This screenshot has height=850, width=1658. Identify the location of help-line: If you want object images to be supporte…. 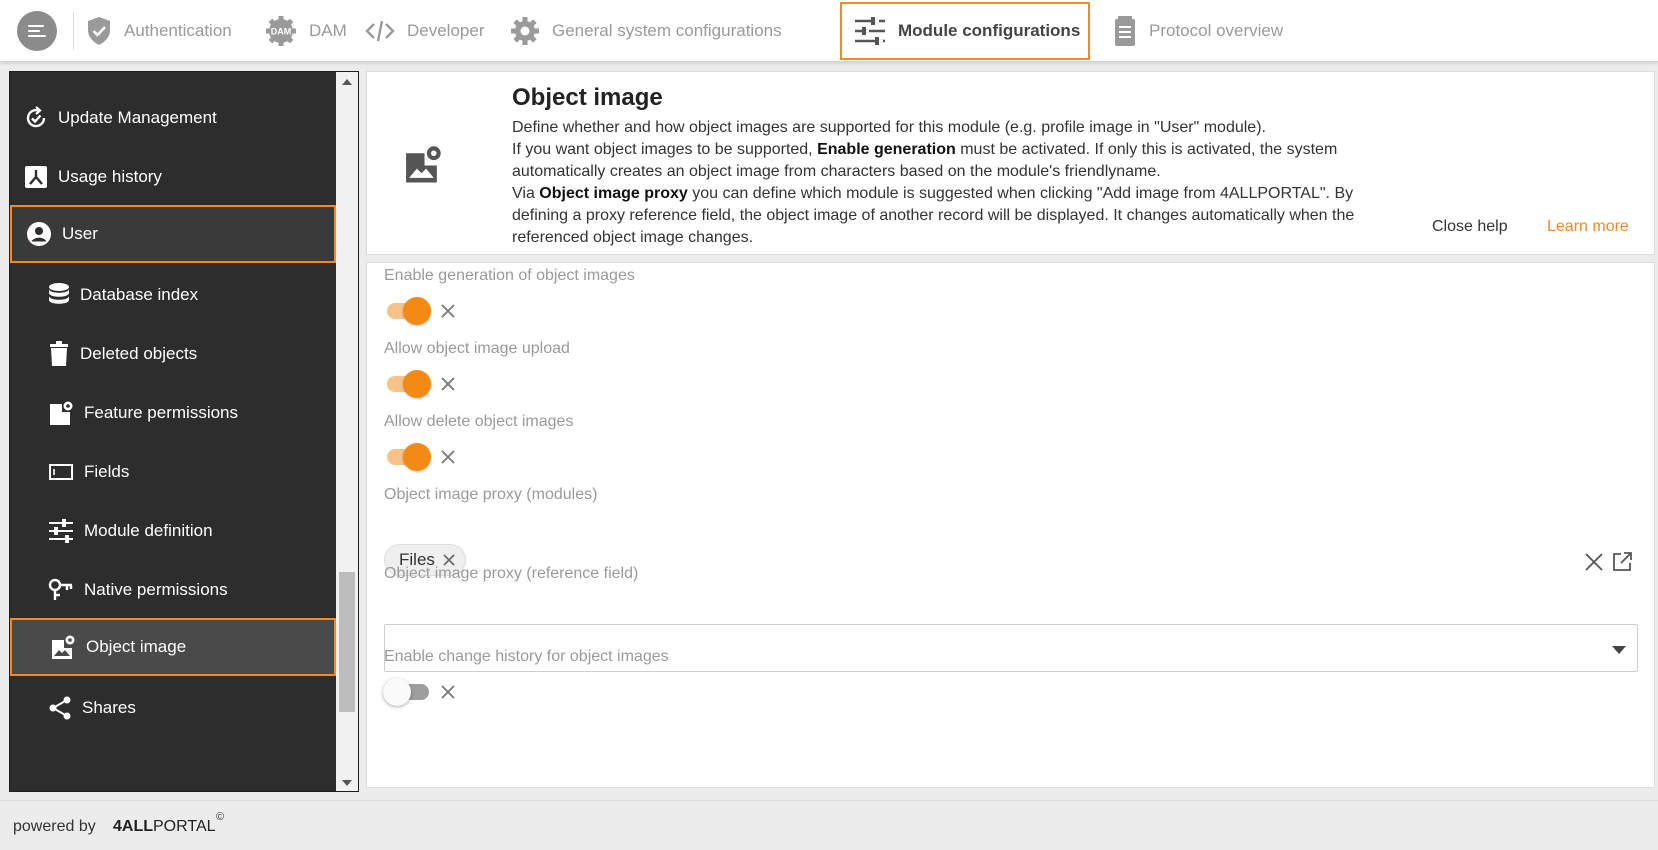
(947, 161).